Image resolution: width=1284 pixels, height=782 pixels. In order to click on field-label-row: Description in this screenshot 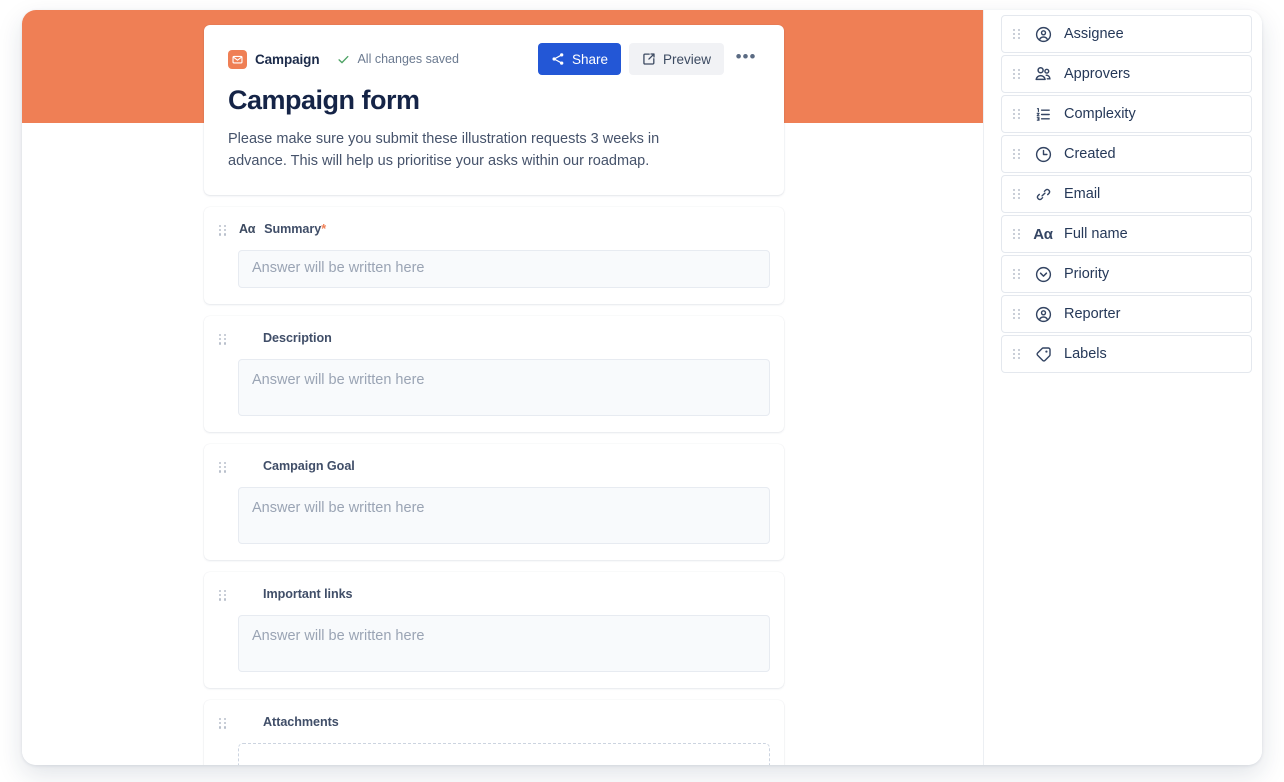, I will do `click(504, 338)`.